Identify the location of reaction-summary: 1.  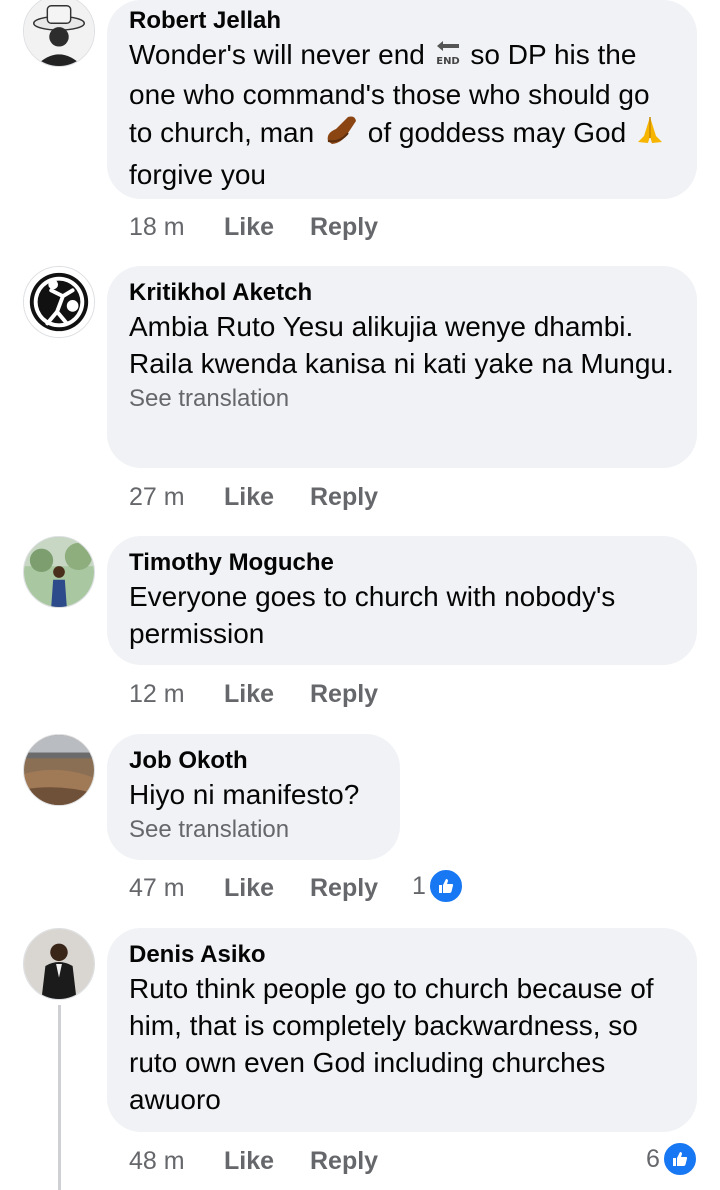
(438, 886).